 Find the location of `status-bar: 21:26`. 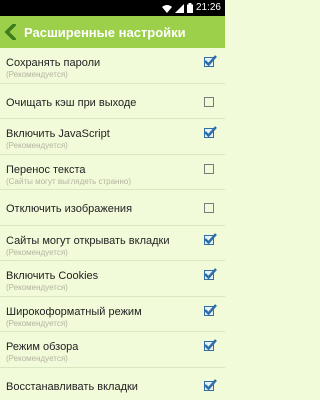

status-bar: 21:26 is located at coordinates (112, 8).